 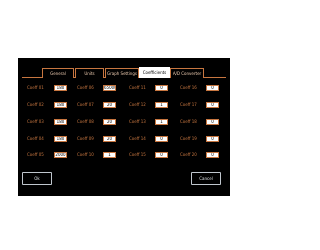 I want to click on coeff-15-label: Coeff 15, so click(x=137, y=154).